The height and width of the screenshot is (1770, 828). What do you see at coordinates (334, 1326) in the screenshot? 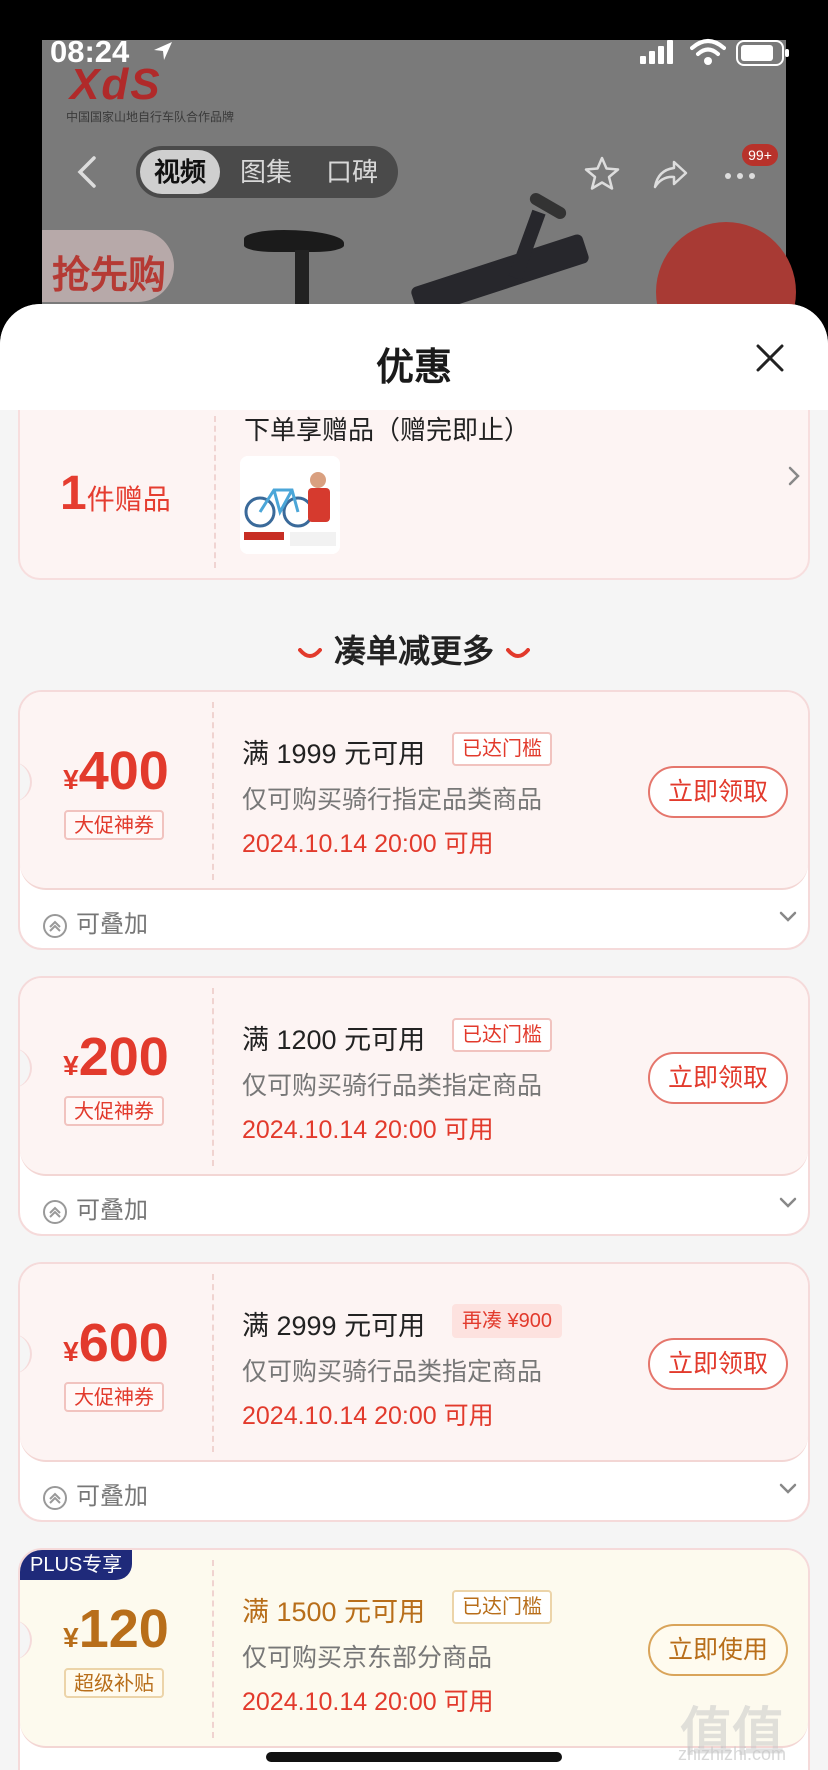
I see `coupon-condition: 满 2999 元可用` at bounding box center [334, 1326].